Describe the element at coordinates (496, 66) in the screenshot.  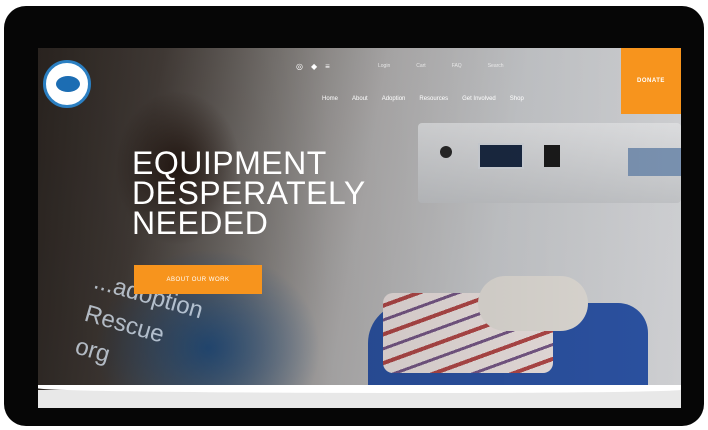
I see `utility-link-search: Search` at that location.